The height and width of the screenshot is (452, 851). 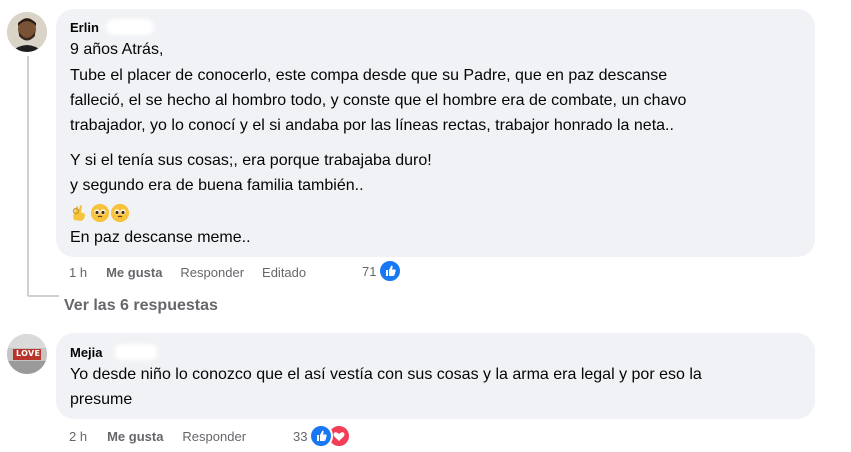 I want to click on comment-text-line: En paz descanse meme.., so click(x=160, y=237).